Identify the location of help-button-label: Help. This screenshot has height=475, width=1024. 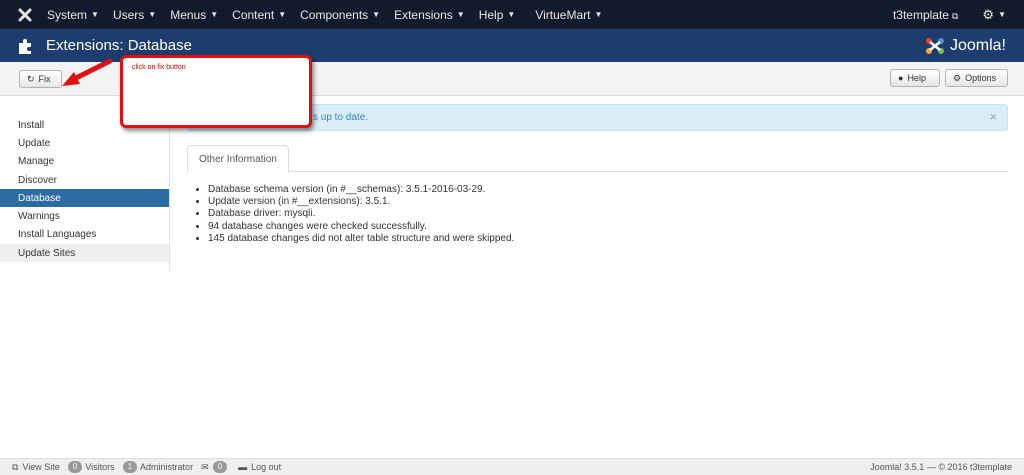
(916, 78).